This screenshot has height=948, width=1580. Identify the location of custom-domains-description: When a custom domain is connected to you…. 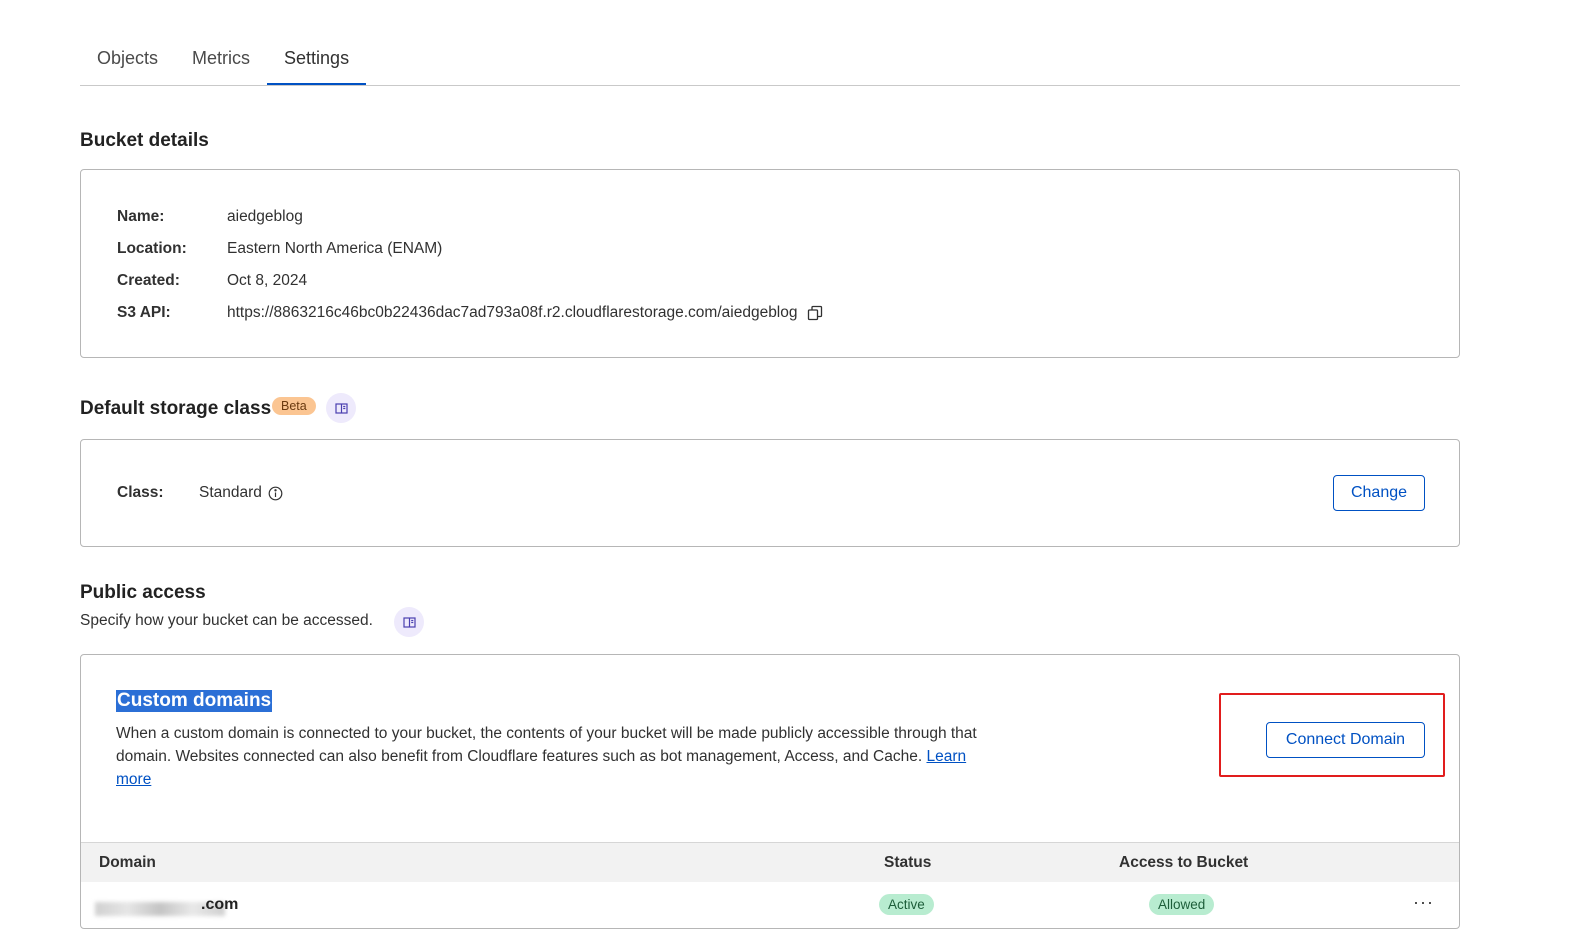
(556, 756).